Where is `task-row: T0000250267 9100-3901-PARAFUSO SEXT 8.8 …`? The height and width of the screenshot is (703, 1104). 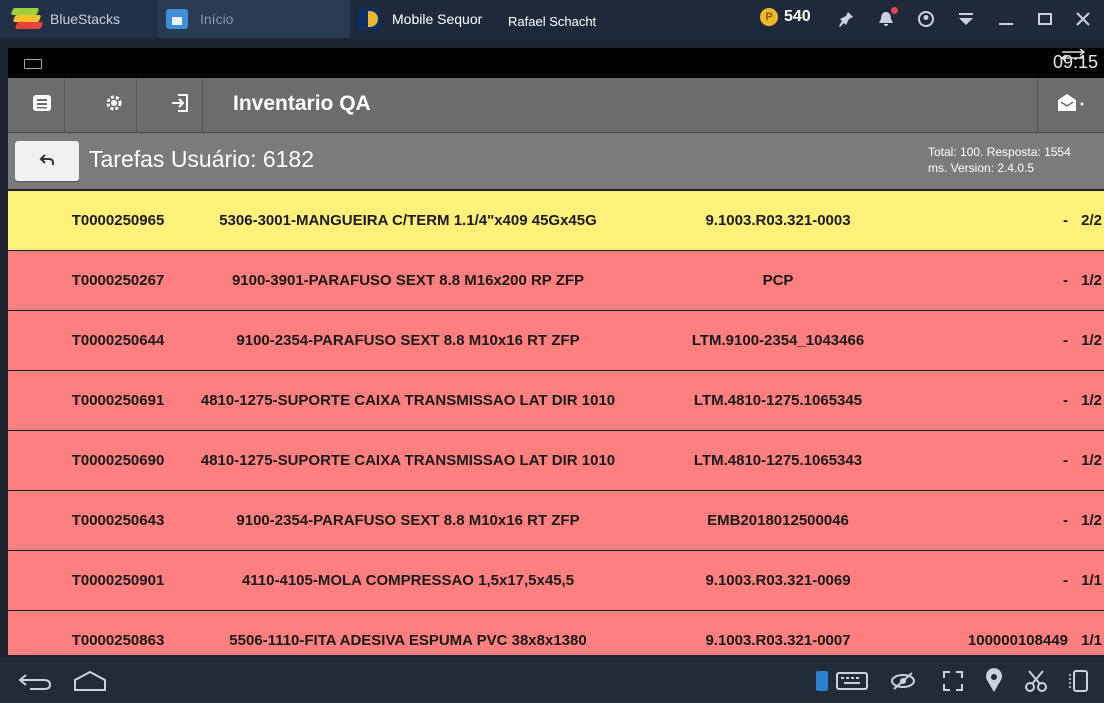 task-row: T0000250267 9100-3901-PARAFUSO SEXT 8.8 … is located at coordinates (556, 280).